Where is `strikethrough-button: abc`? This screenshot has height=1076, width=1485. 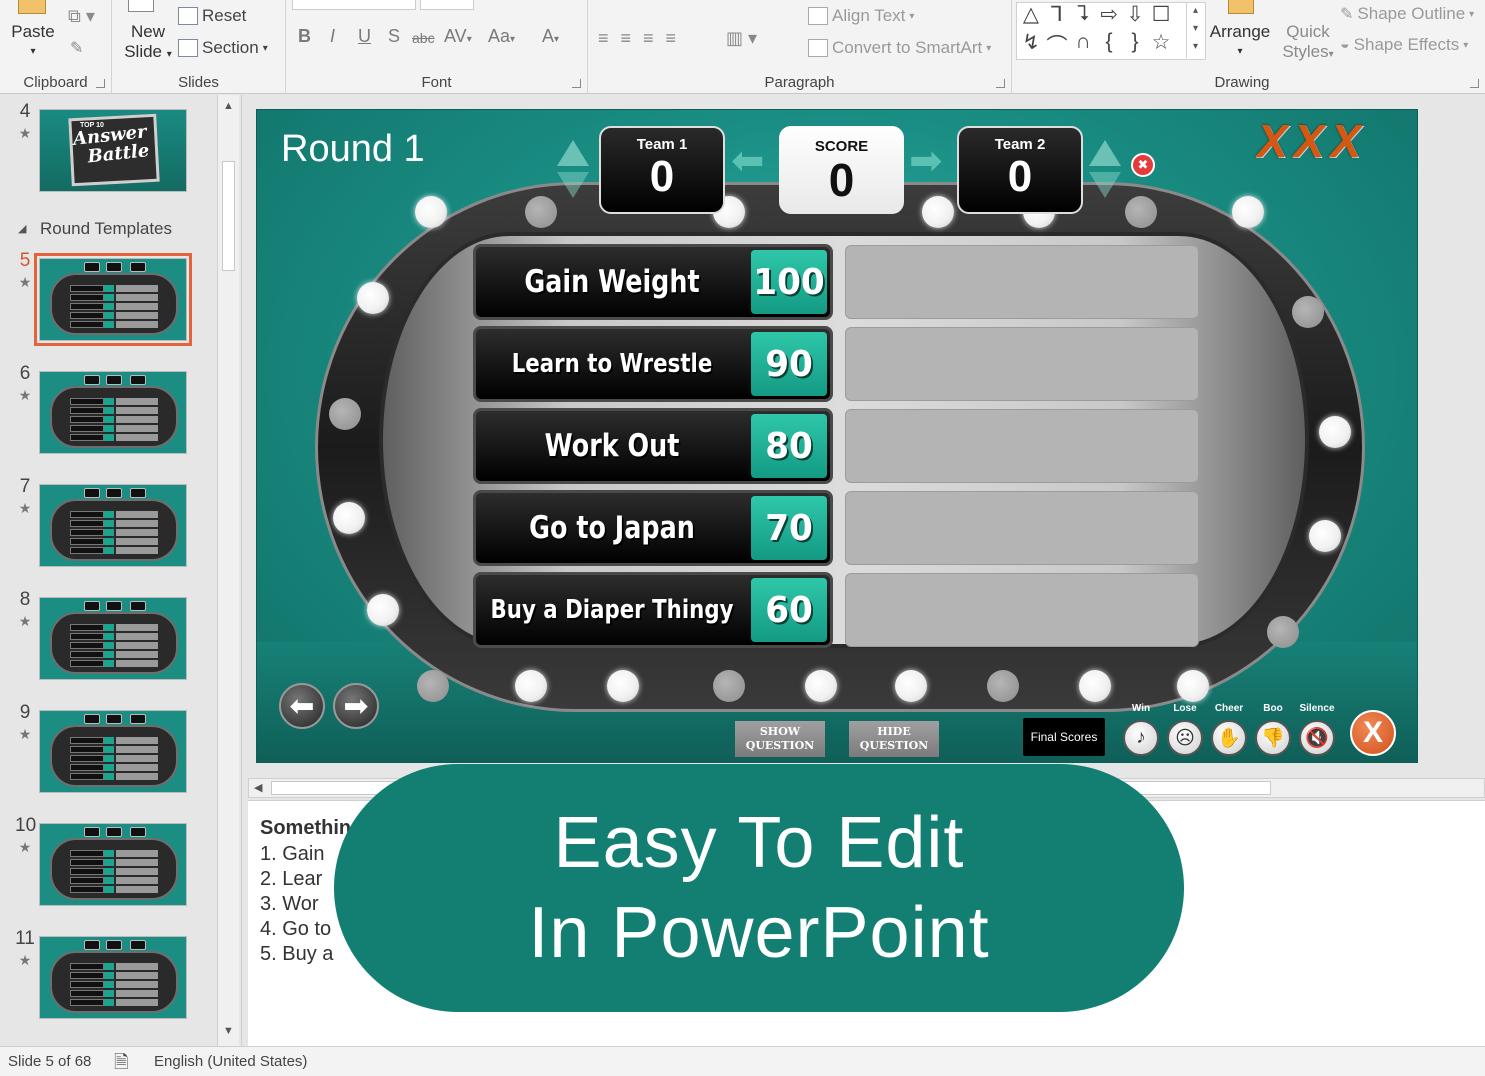
strikethrough-button: abc is located at coordinates (423, 38).